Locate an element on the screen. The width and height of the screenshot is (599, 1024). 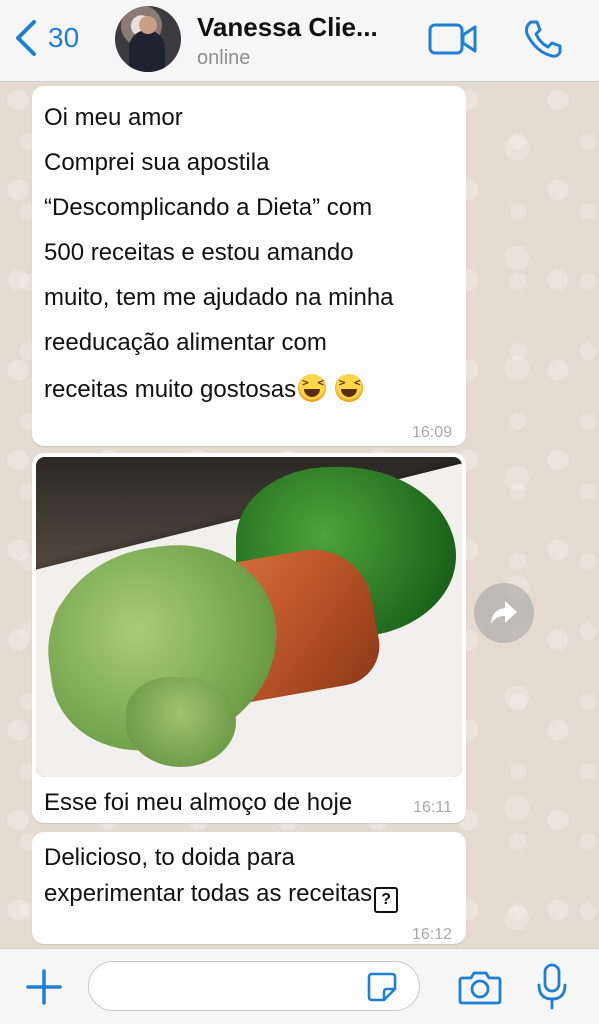
message-line-with-glyph: experimentar todas as receitas? is located at coordinates (221, 896).